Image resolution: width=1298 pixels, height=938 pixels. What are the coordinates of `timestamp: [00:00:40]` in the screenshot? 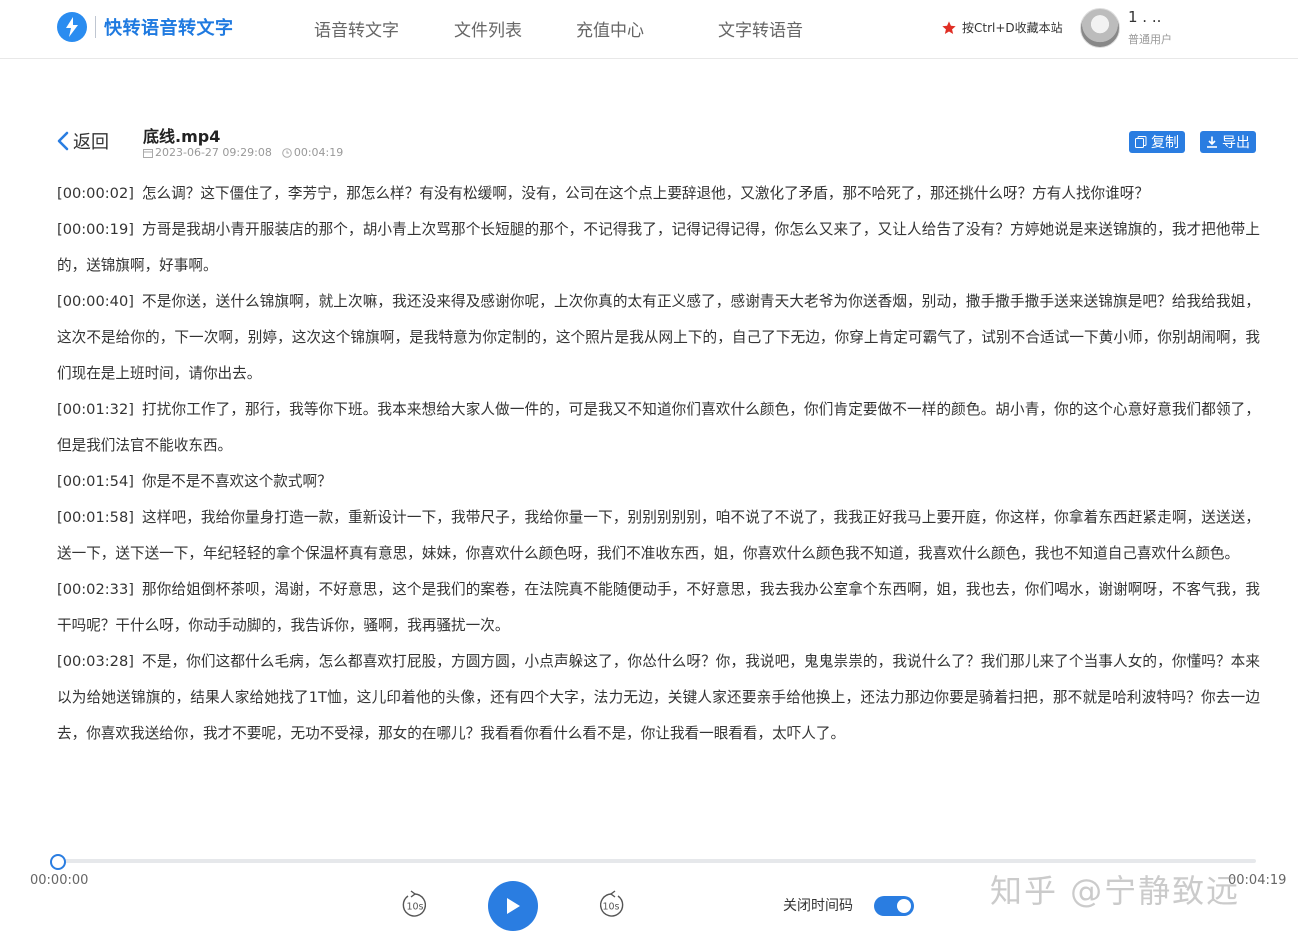 It's located at (95, 301).